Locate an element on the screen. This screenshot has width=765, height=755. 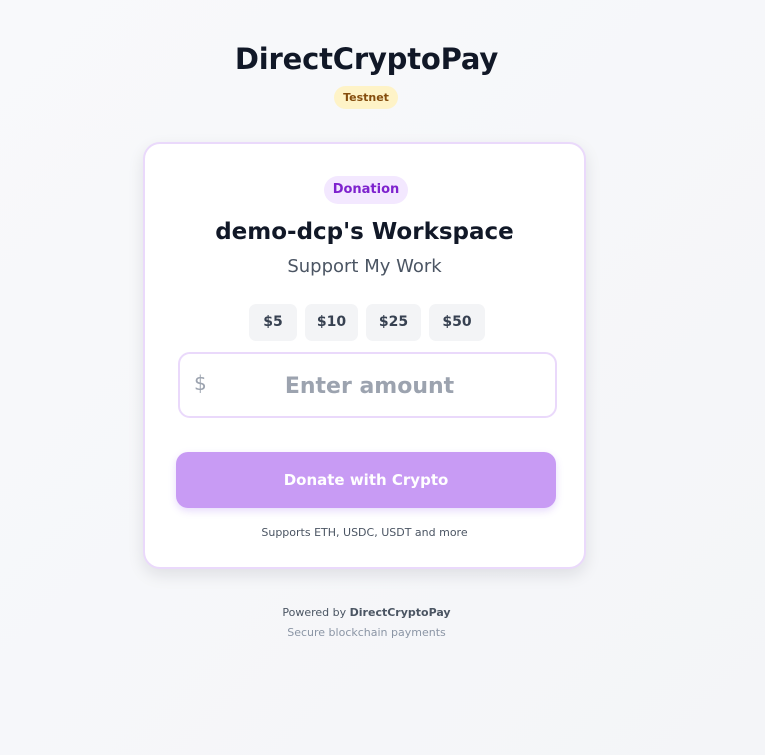
amount-field-container: $ is located at coordinates (368, 385).